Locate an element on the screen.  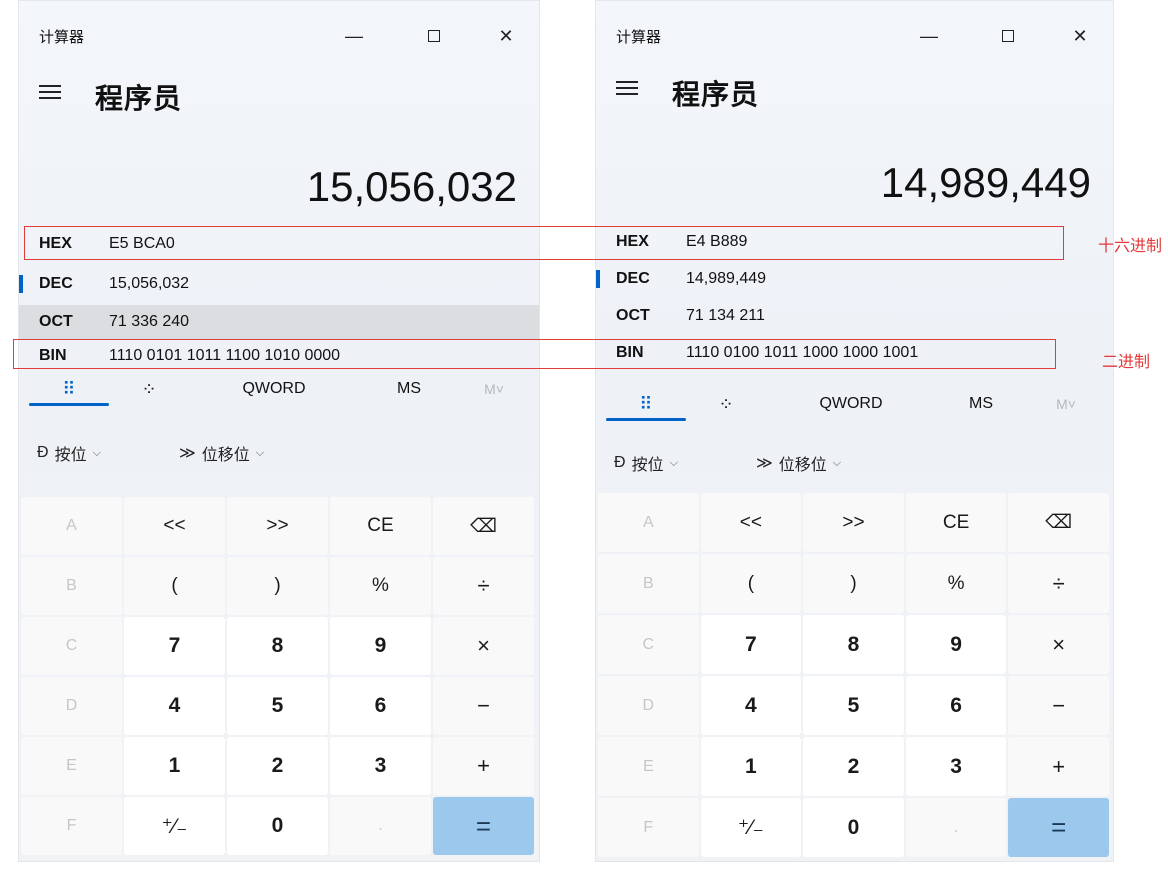
bit-shift-label: 位移位 is located at coordinates (225, 455).